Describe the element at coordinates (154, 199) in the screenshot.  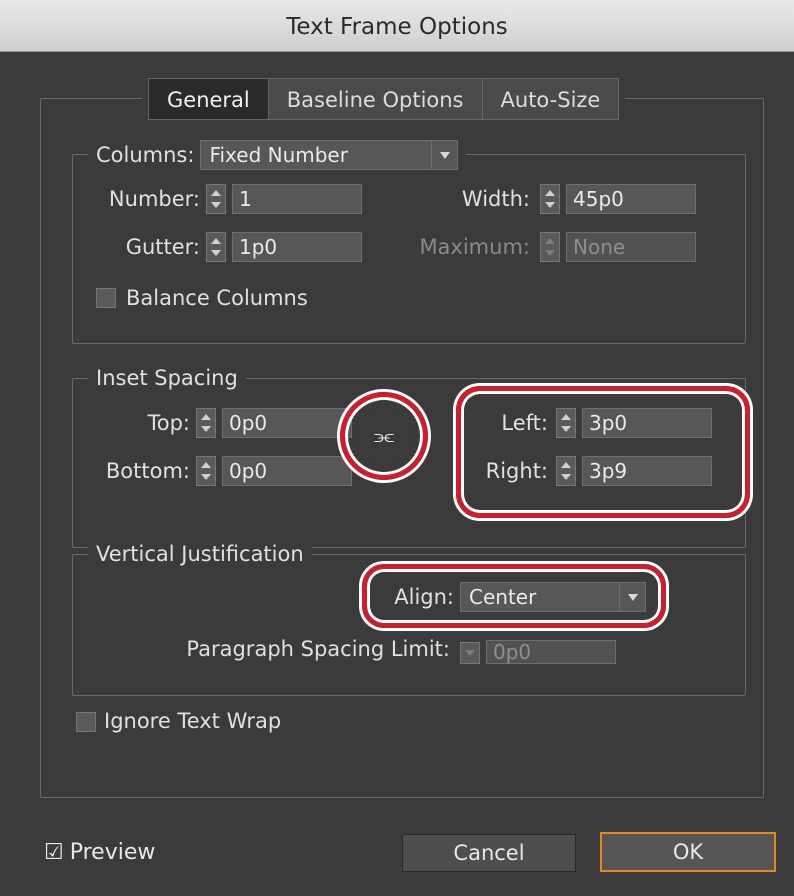
I see `number-label: Number:` at that location.